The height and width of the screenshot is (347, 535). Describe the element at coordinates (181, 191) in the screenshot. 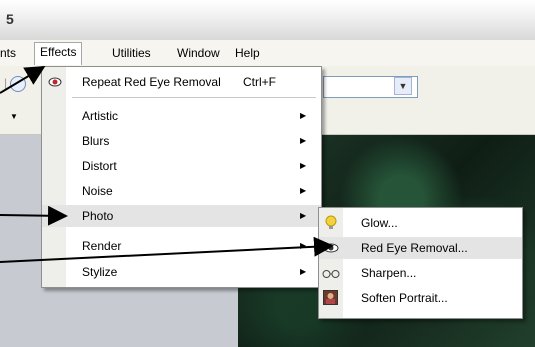

I see `menu-item-noise: Noise ▶` at that location.